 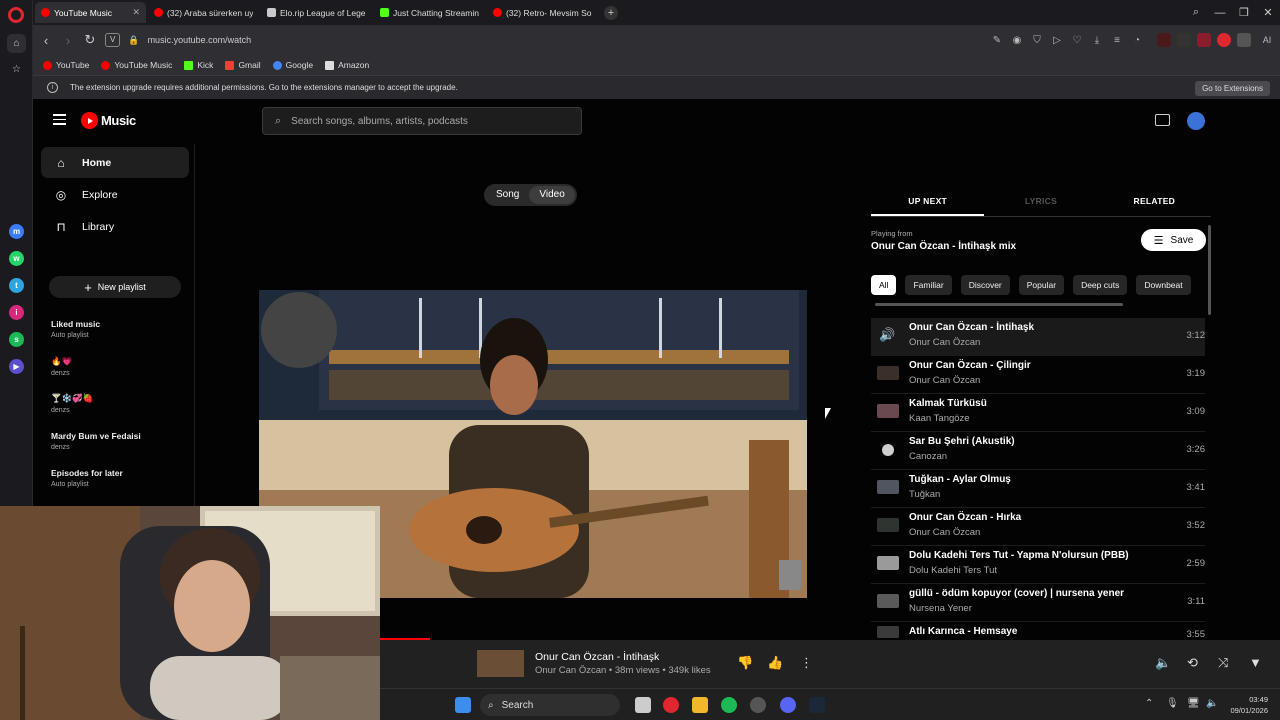 What do you see at coordinates (1149, 703) in the screenshot?
I see `tray-chevron-icon: ⌃` at bounding box center [1149, 703].